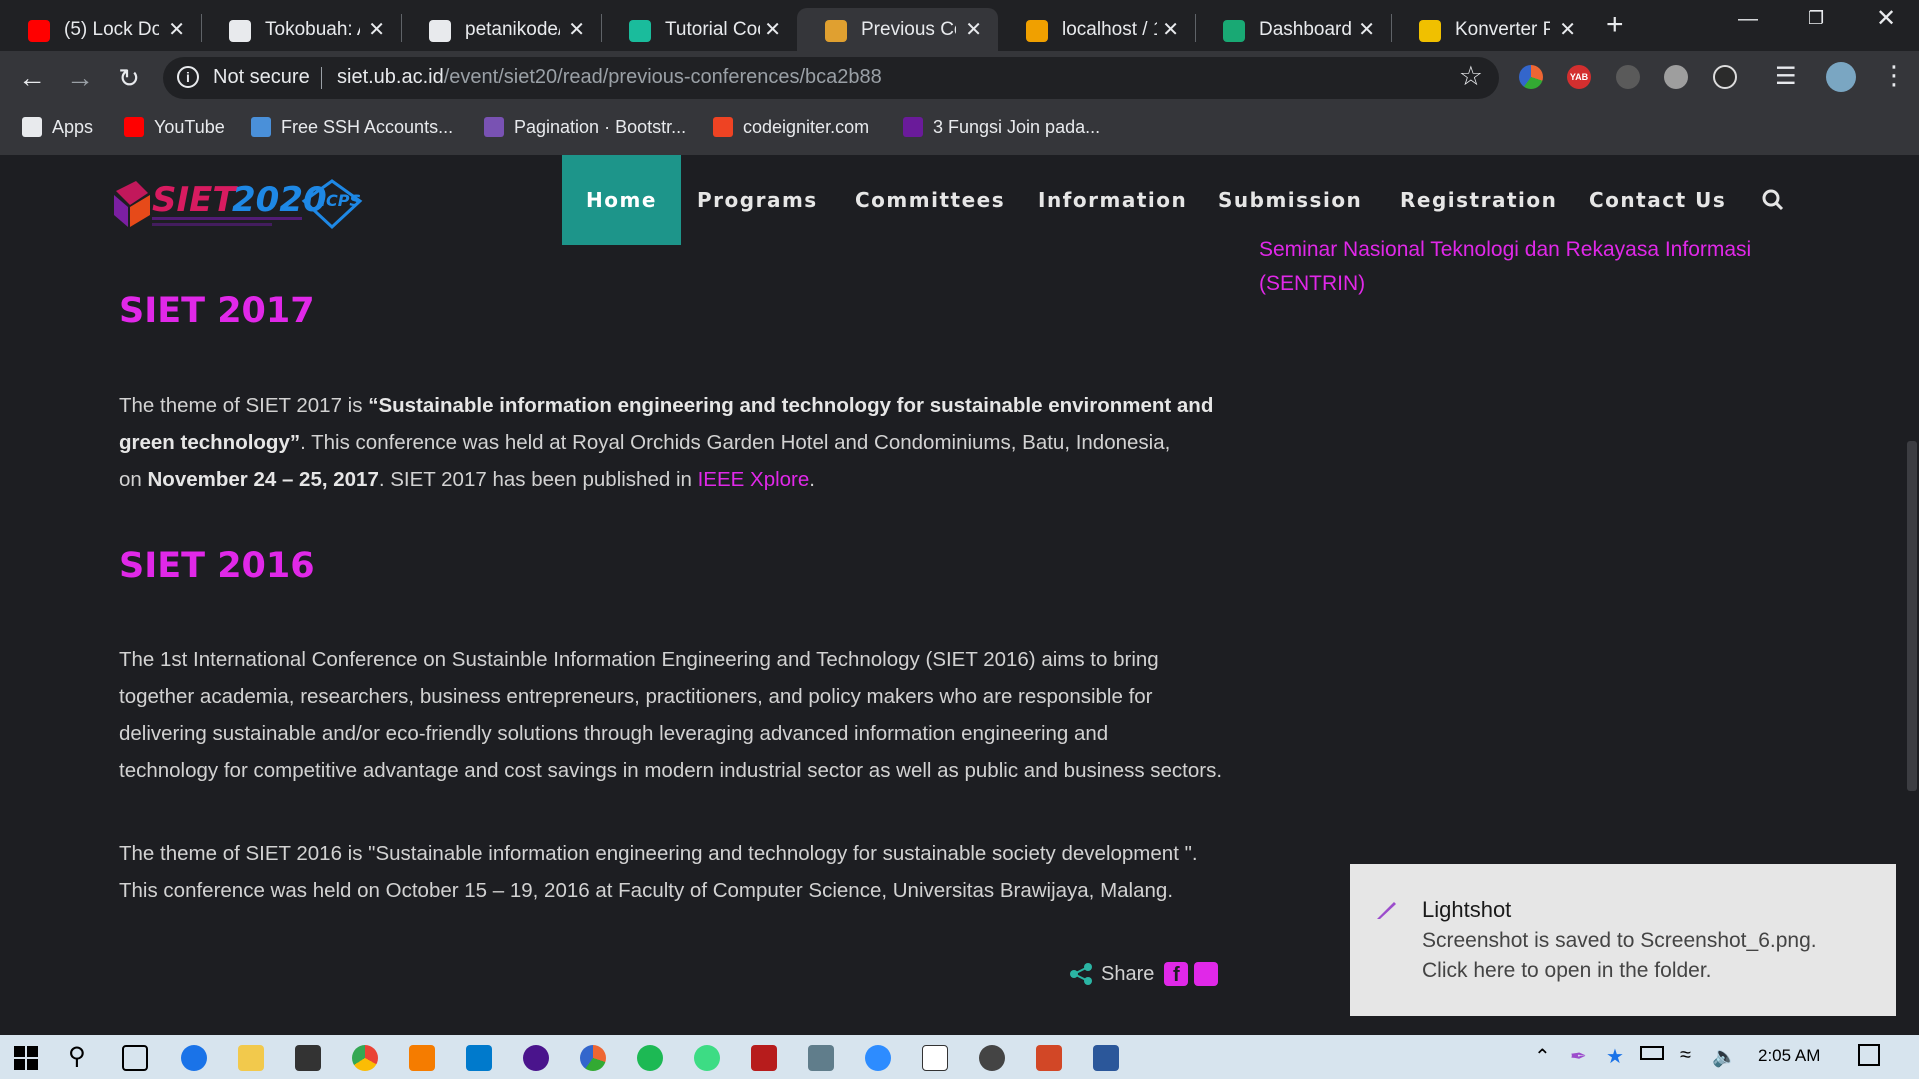 This screenshot has width=1919, height=1079. What do you see at coordinates (26, 1058) in the screenshot?
I see `windows-start-icon` at bounding box center [26, 1058].